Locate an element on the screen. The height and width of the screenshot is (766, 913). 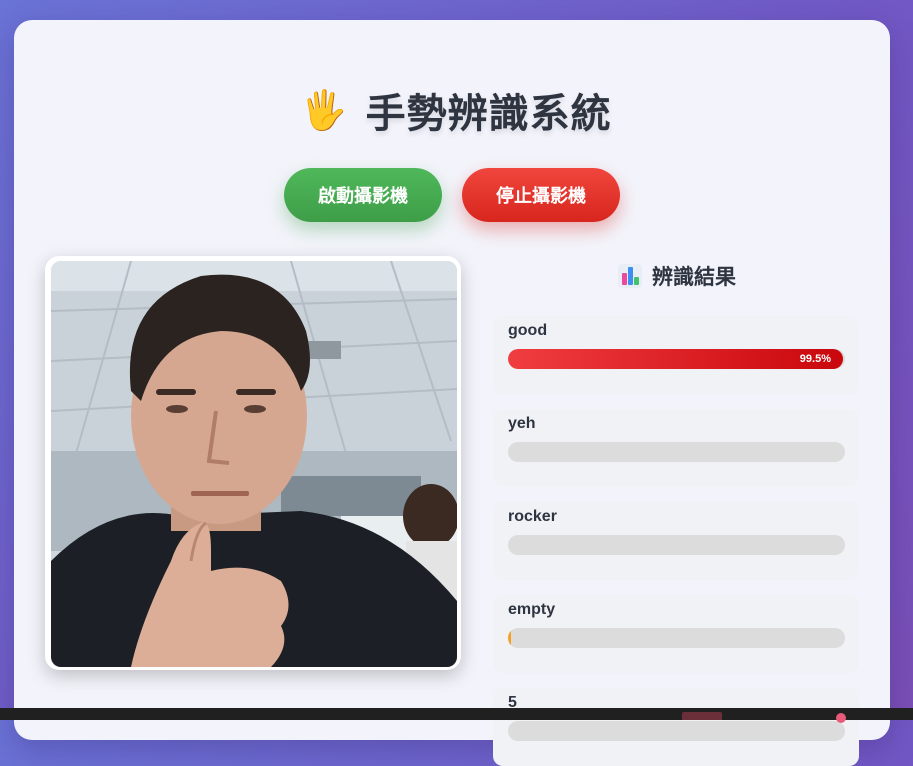
taskbar-tray-icon is located at coordinates (841, 718).